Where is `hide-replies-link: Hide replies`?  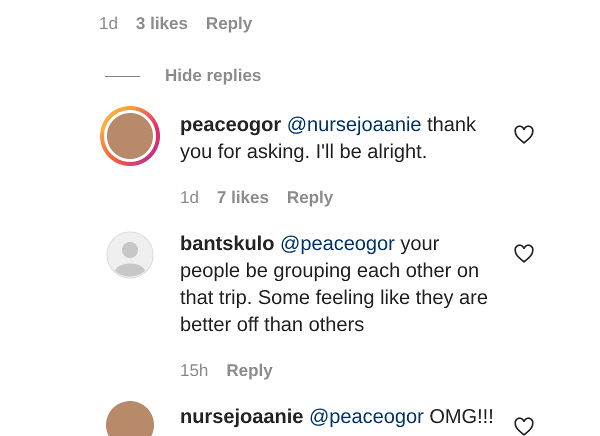
hide-replies-link: Hide replies is located at coordinates (213, 76).